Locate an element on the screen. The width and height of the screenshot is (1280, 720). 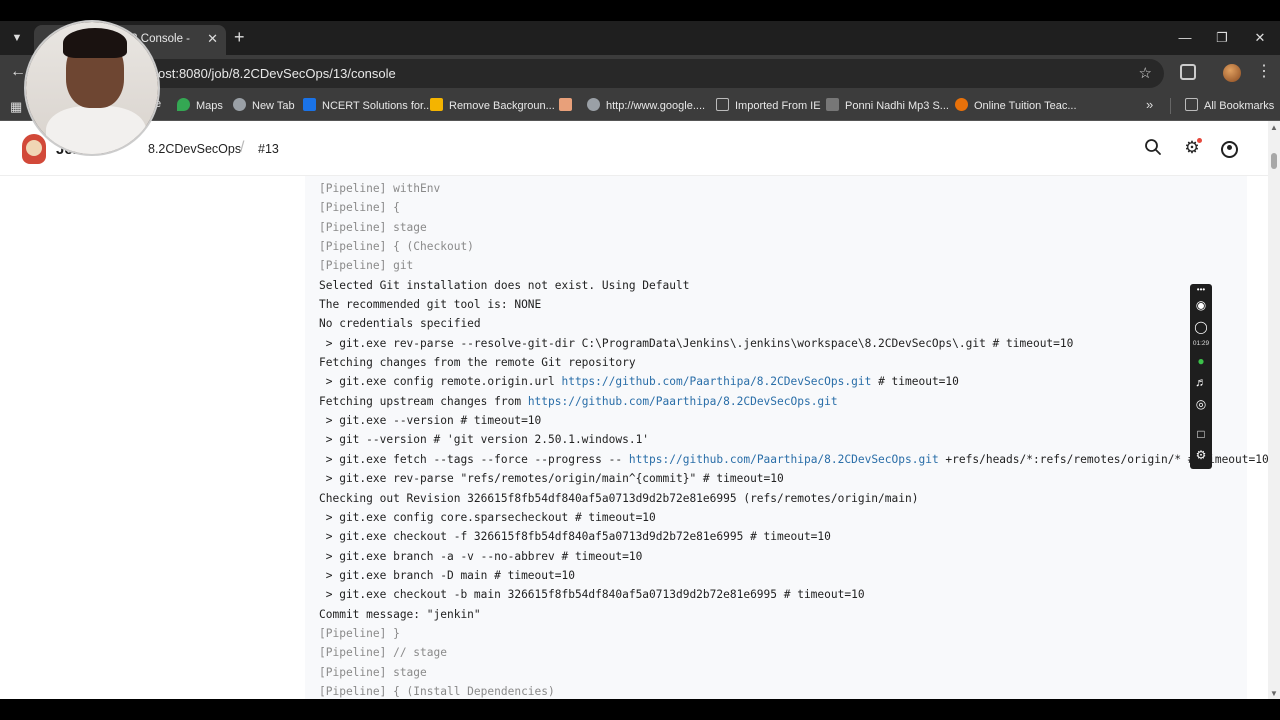
search-icon is located at coordinates (1153, 148).